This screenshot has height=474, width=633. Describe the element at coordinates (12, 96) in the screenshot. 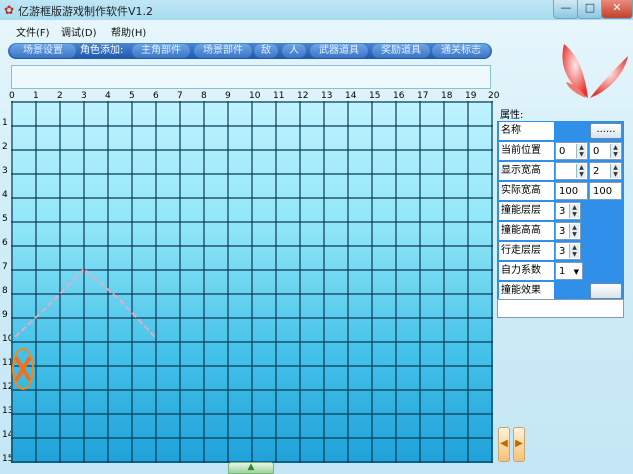

I see `column-tick-label: 0` at that location.